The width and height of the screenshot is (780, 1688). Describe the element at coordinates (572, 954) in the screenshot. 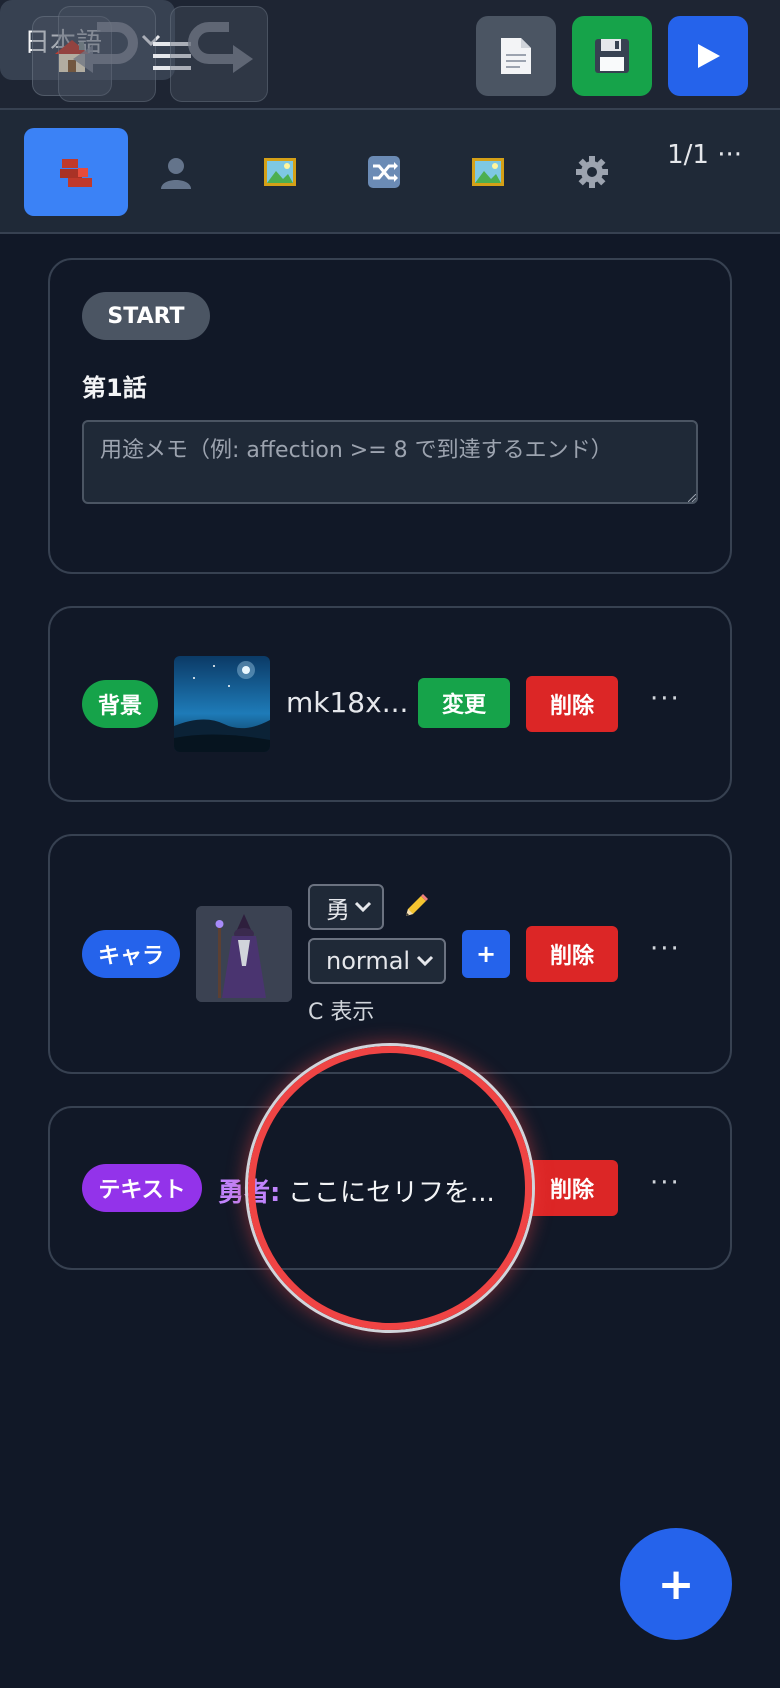

I see `delete-character-button: 削除` at that location.